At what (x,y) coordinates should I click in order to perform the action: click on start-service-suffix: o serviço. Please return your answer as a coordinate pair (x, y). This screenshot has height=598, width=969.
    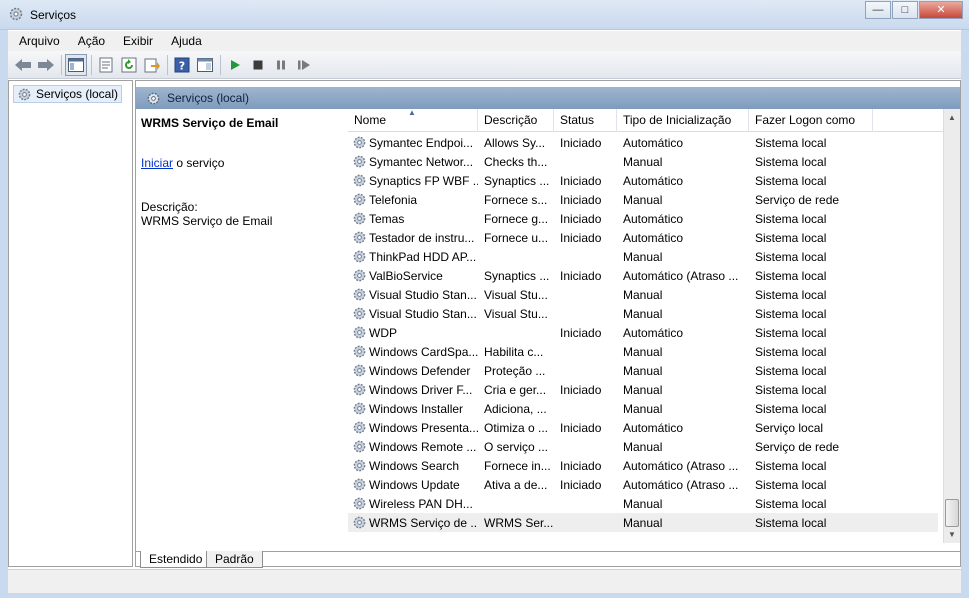
    Looking at the image, I should click on (199, 163).